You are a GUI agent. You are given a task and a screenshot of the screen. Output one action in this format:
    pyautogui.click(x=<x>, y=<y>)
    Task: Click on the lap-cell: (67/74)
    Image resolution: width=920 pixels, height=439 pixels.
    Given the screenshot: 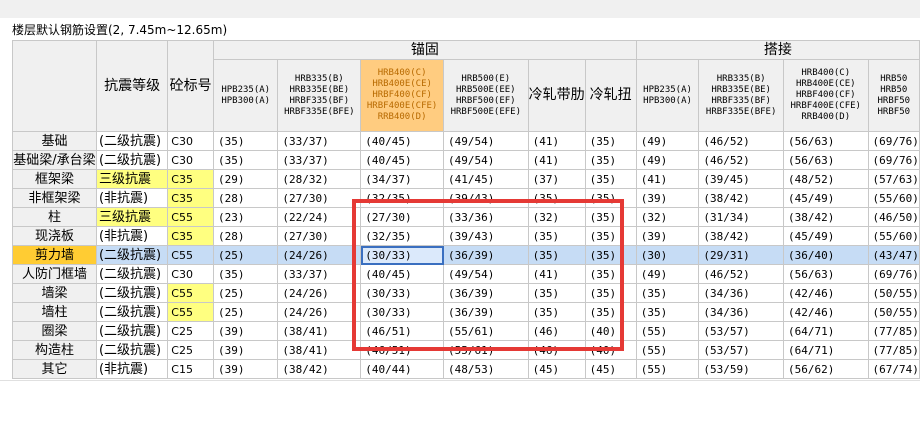 What is the action you would take?
    pyautogui.click(x=893, y=369)
    